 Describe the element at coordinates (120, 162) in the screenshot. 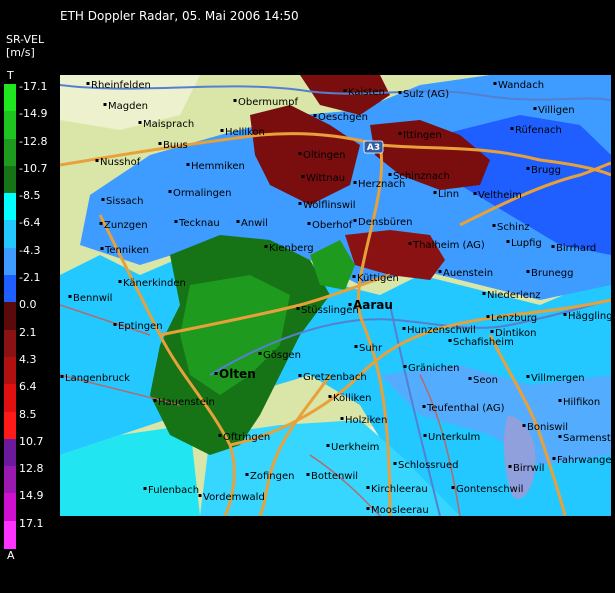

I see `place-label: Nusshof` at that location.